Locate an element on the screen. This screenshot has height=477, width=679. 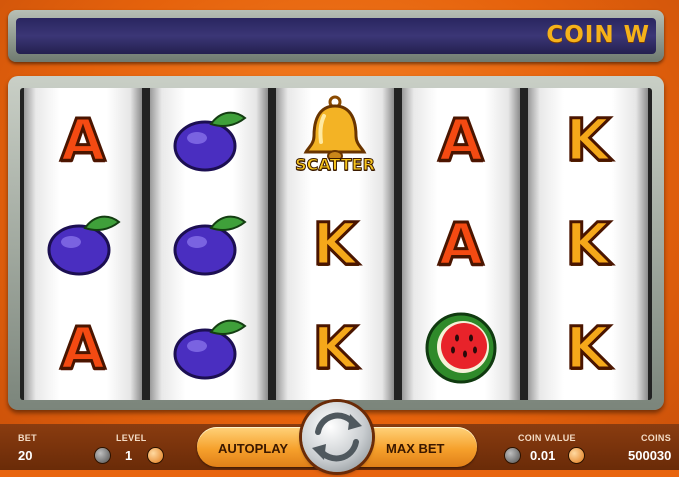
message-ticker: COIN W is located at coordinates (336, 36).